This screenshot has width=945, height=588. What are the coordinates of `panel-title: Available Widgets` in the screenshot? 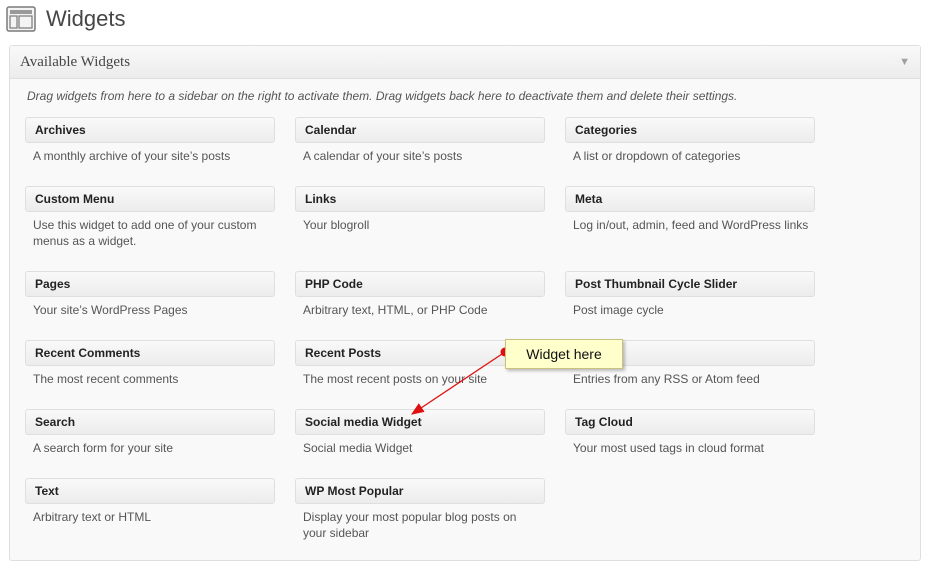 It's located at (75, 61).